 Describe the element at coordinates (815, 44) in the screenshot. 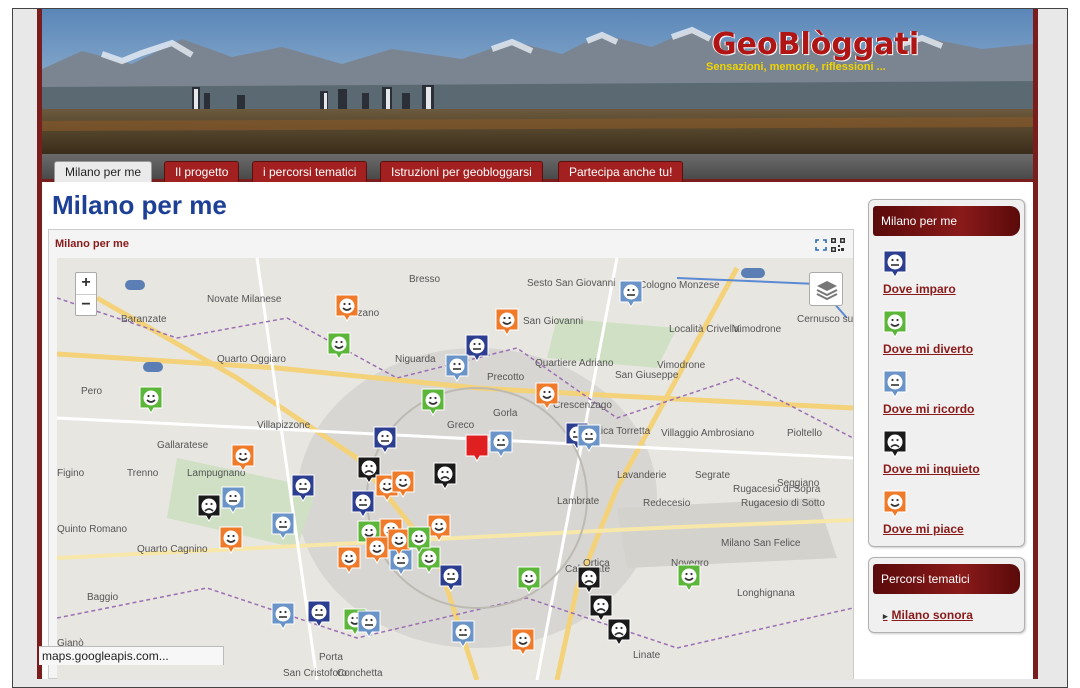

I see `site-title: GeoBlòggati` at that location.